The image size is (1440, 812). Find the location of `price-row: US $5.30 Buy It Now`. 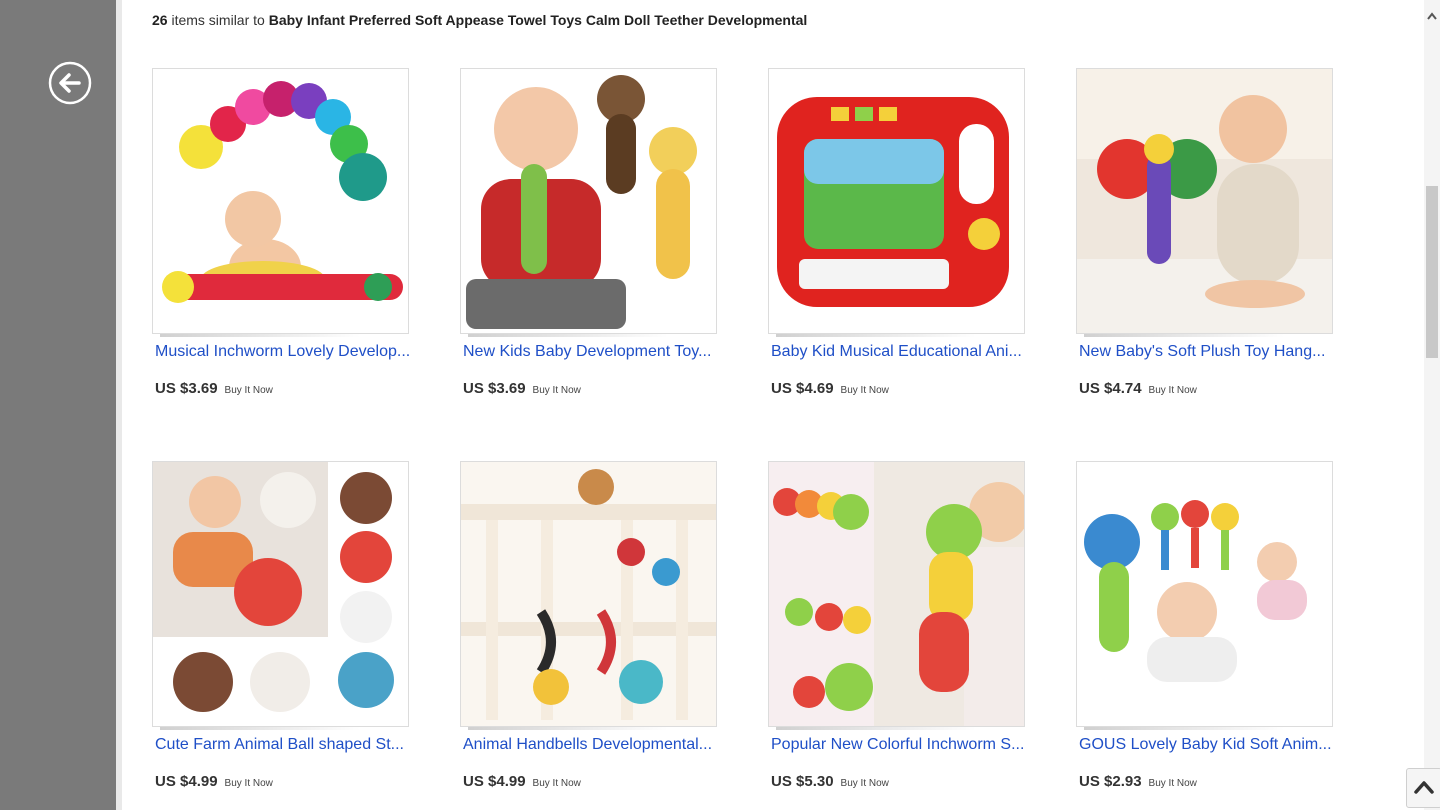

price-row: US $5.30 Buy It Now is located at coordinates (898, 781).